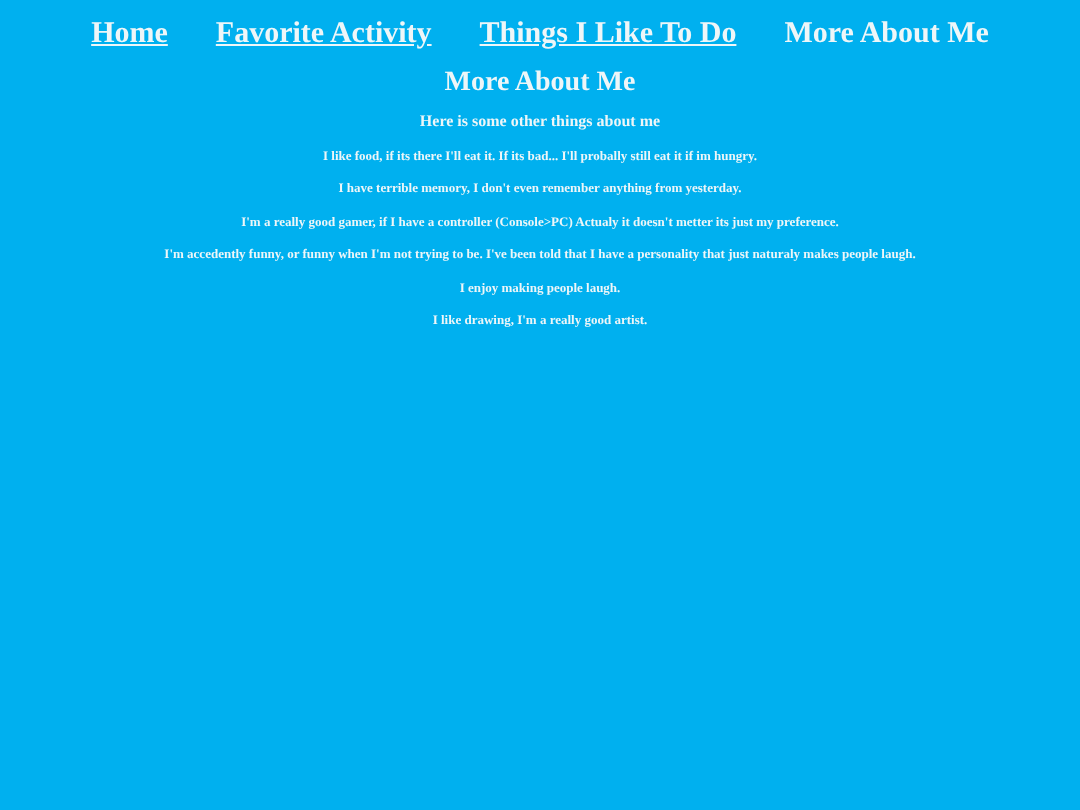  Describe the element at coordinates (129, 34) in the screenshot. I see `nav-link: Home` at that location.